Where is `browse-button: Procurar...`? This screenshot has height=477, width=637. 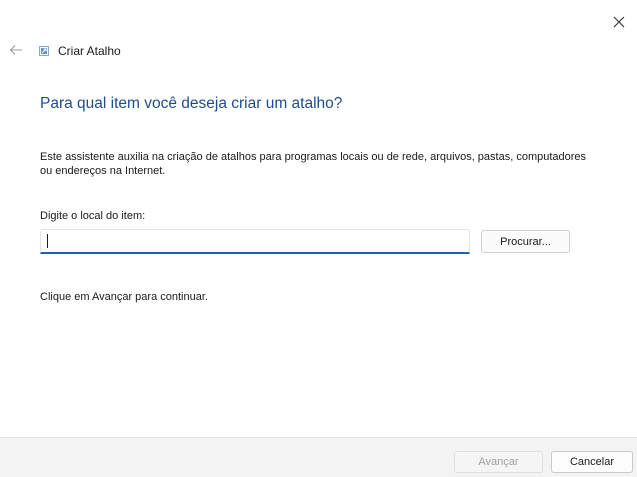 browse-button: Procurar... is located at coordinates (525, 241).